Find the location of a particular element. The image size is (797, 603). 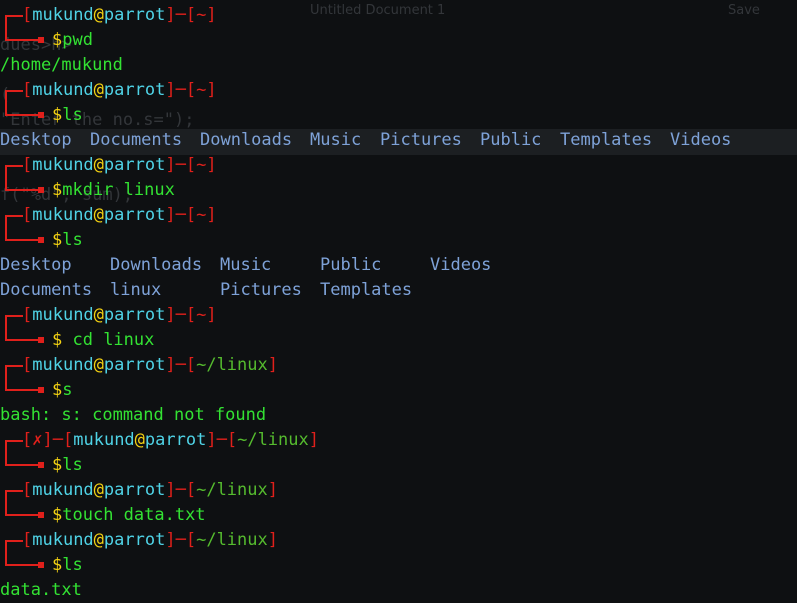

command-text: s is located at coordinates (67, 390).